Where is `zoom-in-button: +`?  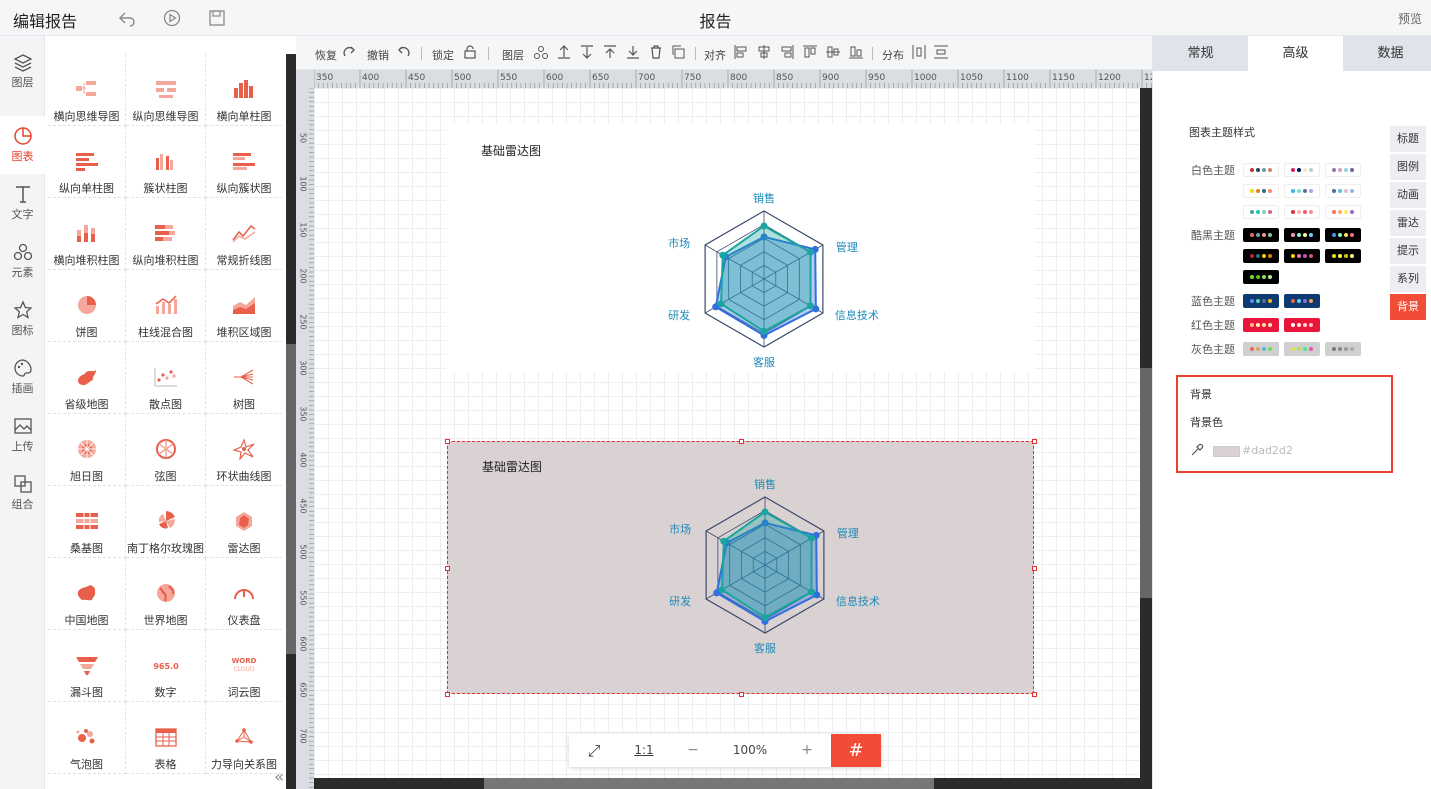
zoom-in-button: + is located at coordinates (807, 750).